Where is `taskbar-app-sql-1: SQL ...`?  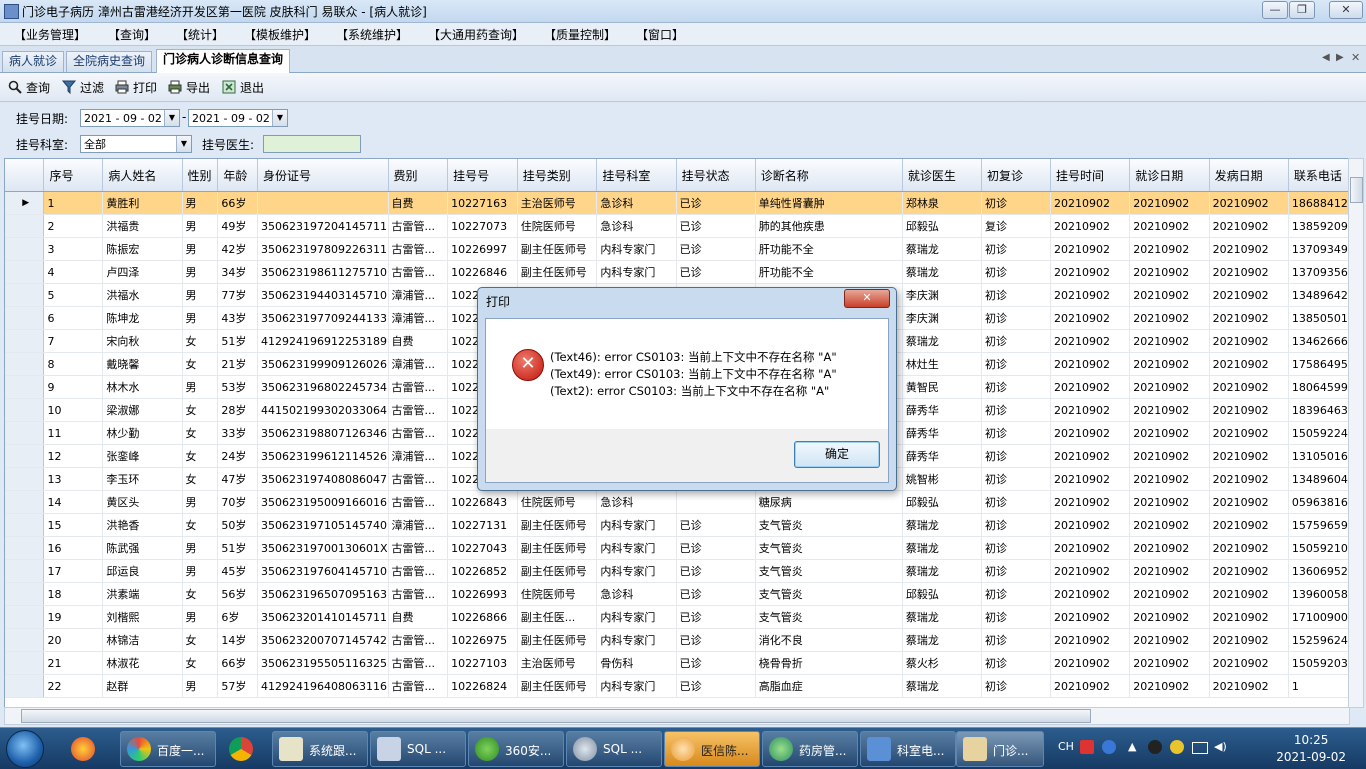
taskbar-app-sql-1: SQL ... is located at coordinates (418, 749).